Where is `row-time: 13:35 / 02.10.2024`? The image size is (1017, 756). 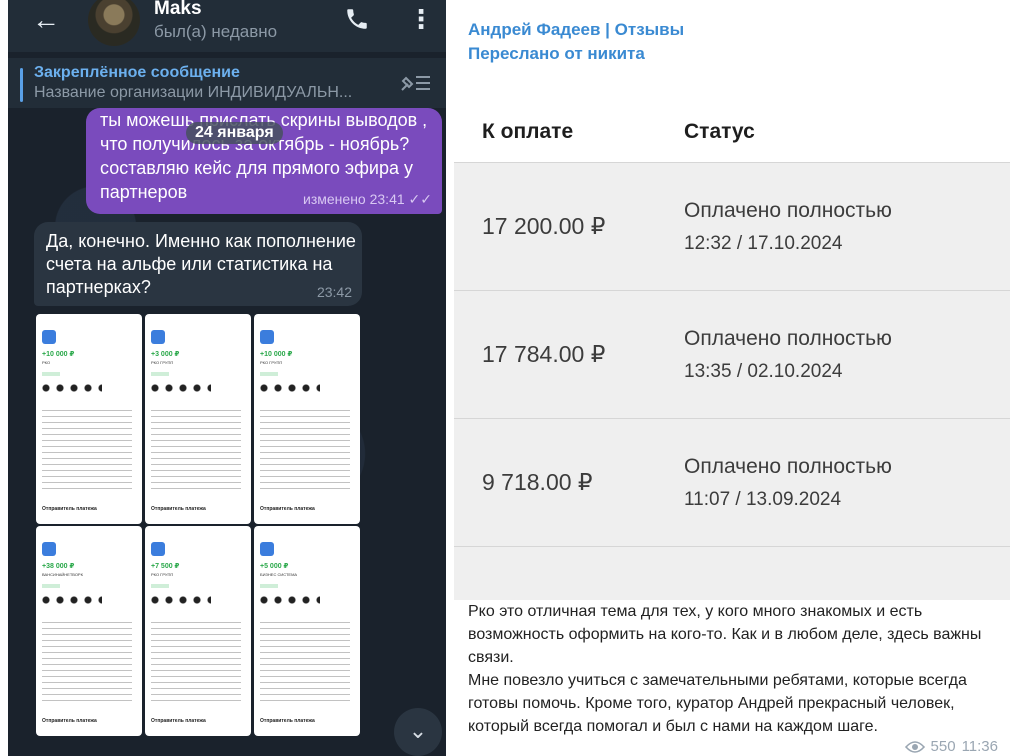
row-time: 13:35 / 02.10.2024 is located at coordinates (763, 371).